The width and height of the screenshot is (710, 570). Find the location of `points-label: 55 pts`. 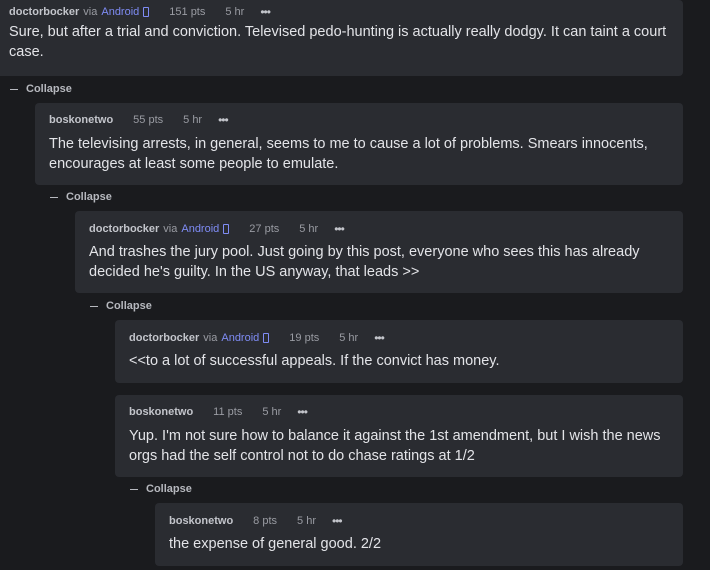

points-label: 55 pts is located at coordinates (148, 120).